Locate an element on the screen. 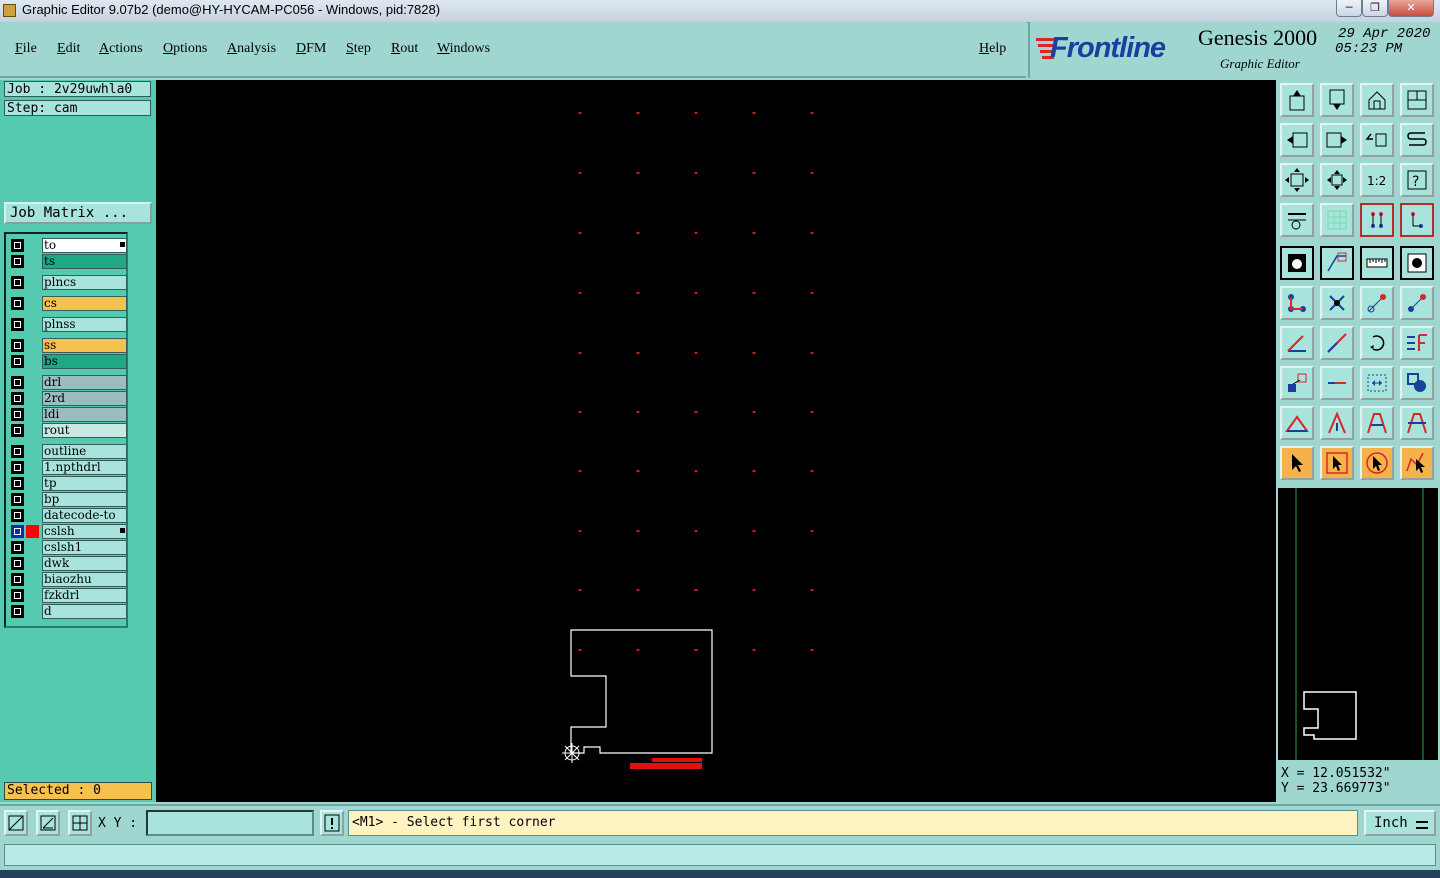 Image resolution: width=1440 pixels, height=878 pixels. move-down-button is located at coordinates (1337, 100).